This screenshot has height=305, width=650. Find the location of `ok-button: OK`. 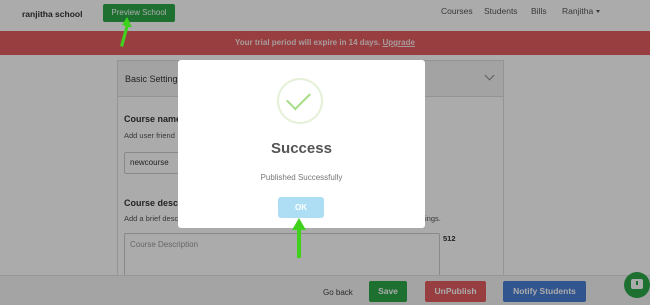

ok-button: OK is located at coordinates (301, 207).